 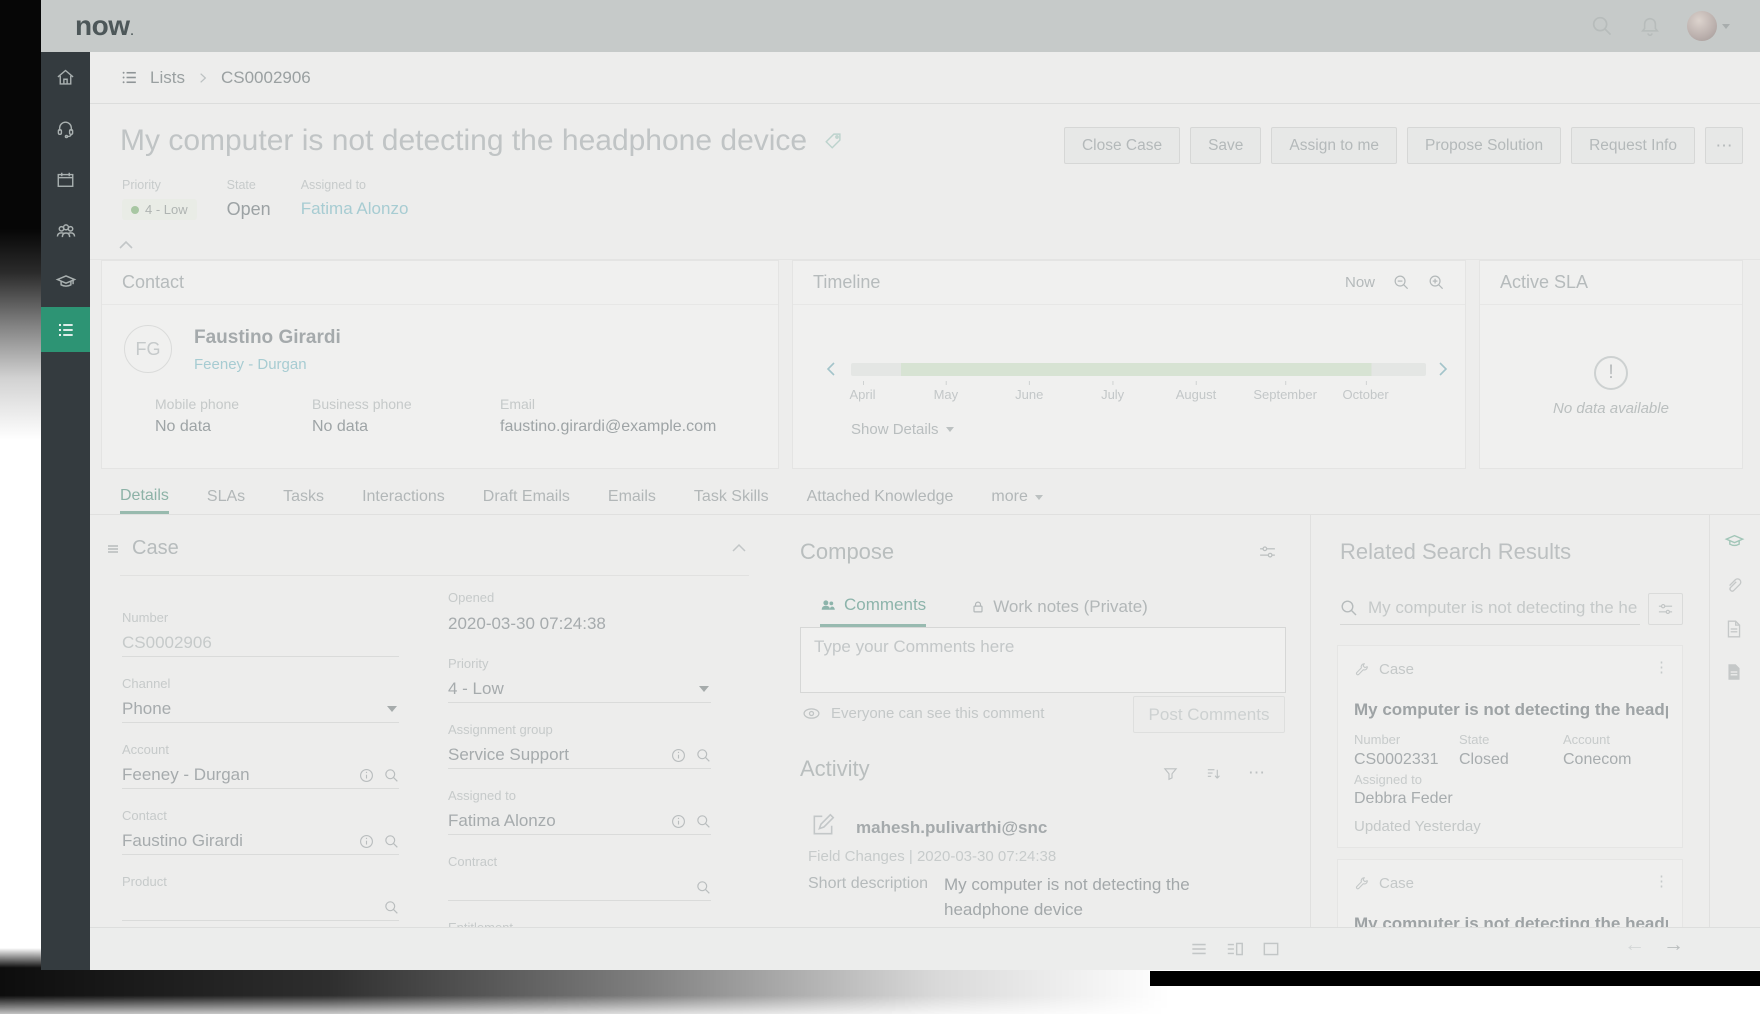 I want to click on tab-interactions: Interactions, so click(x=403, y=497).